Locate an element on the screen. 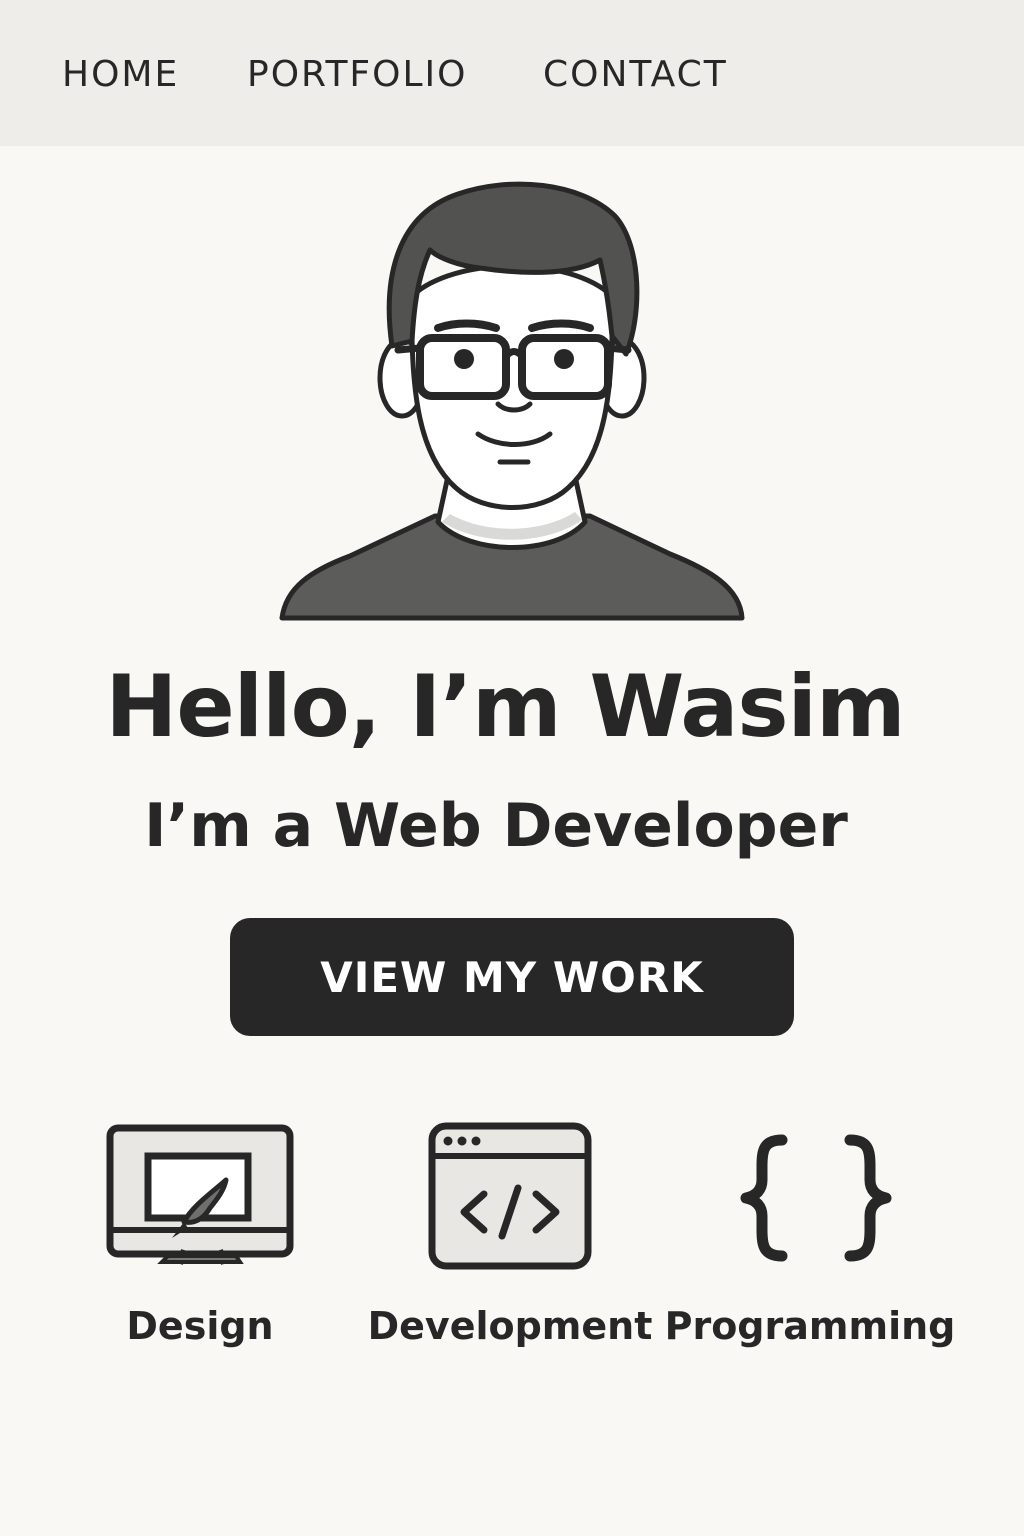 This screenshot has width=1024, height=1536. skill-programming: Programming is located at coordinates (810, 1235).